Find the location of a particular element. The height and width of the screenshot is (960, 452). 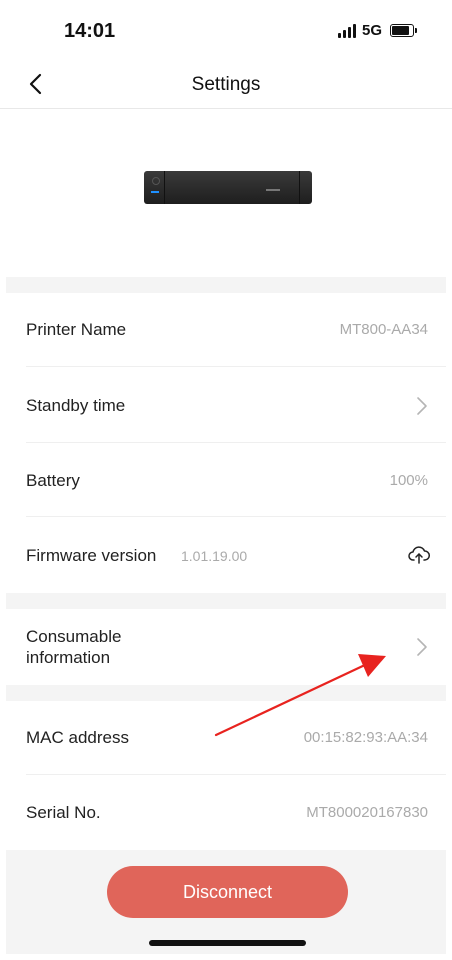

row-battery: Battery 100% is located at coordinates (226, 480).